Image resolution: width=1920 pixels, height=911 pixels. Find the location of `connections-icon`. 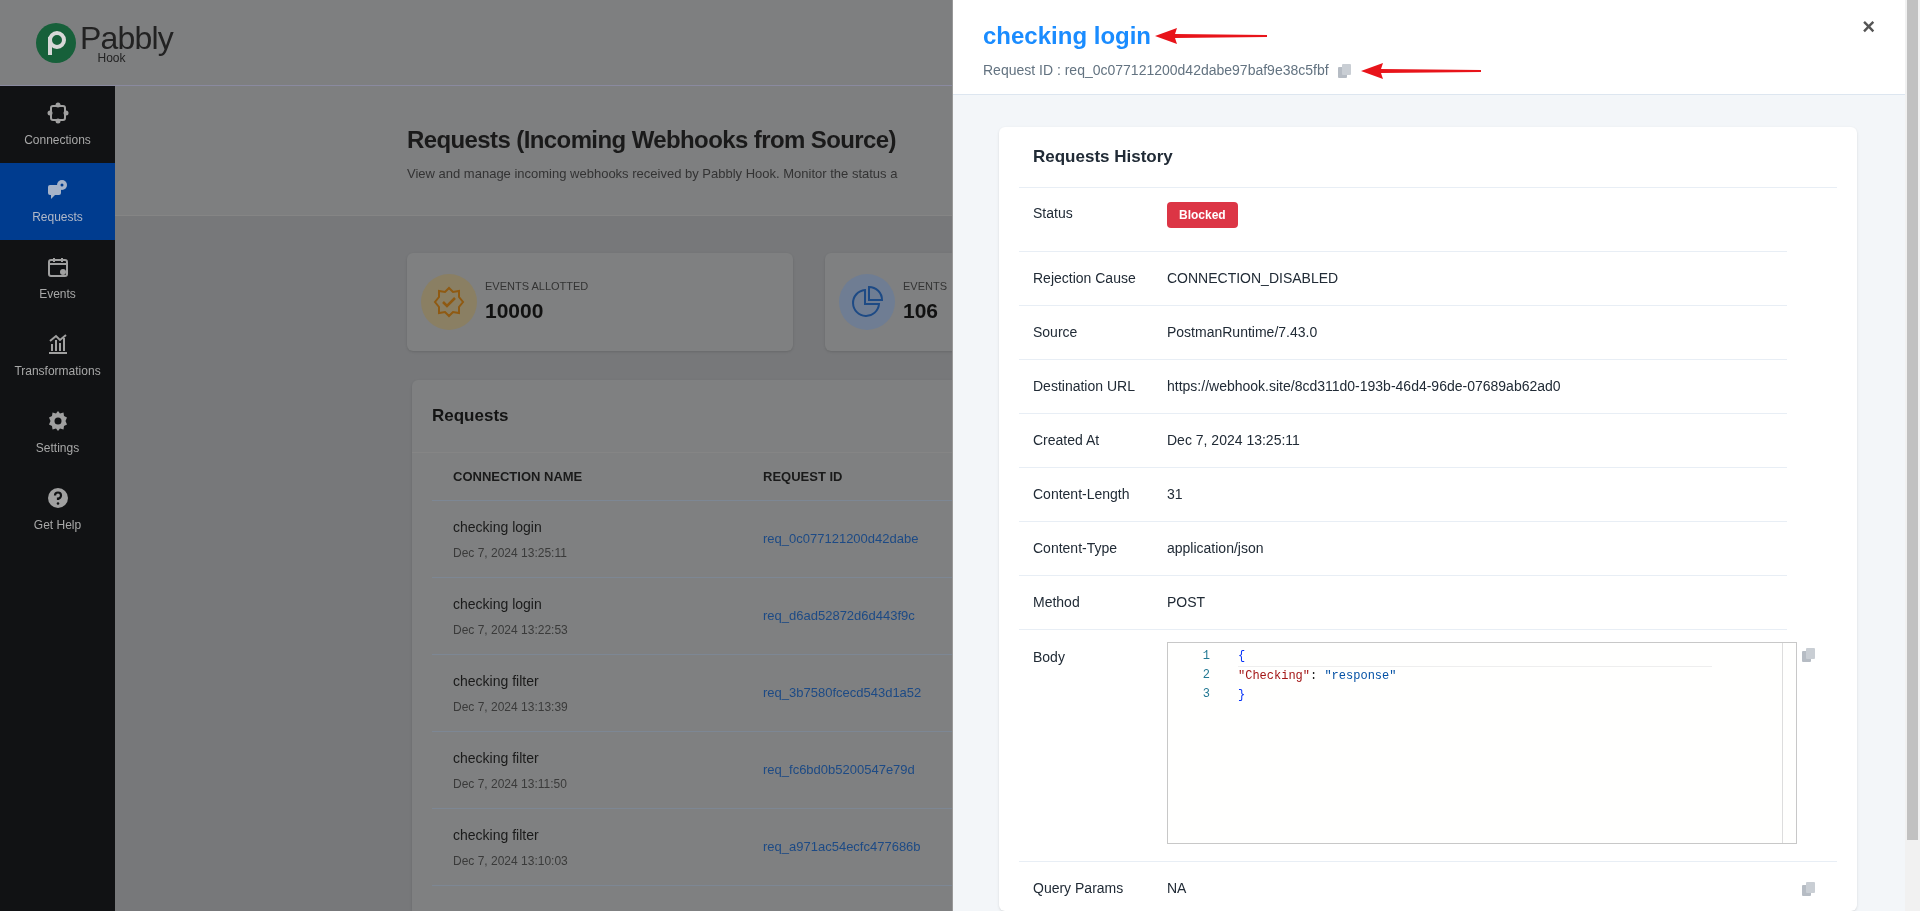

connections-icon is located at coordinates (57, 112).